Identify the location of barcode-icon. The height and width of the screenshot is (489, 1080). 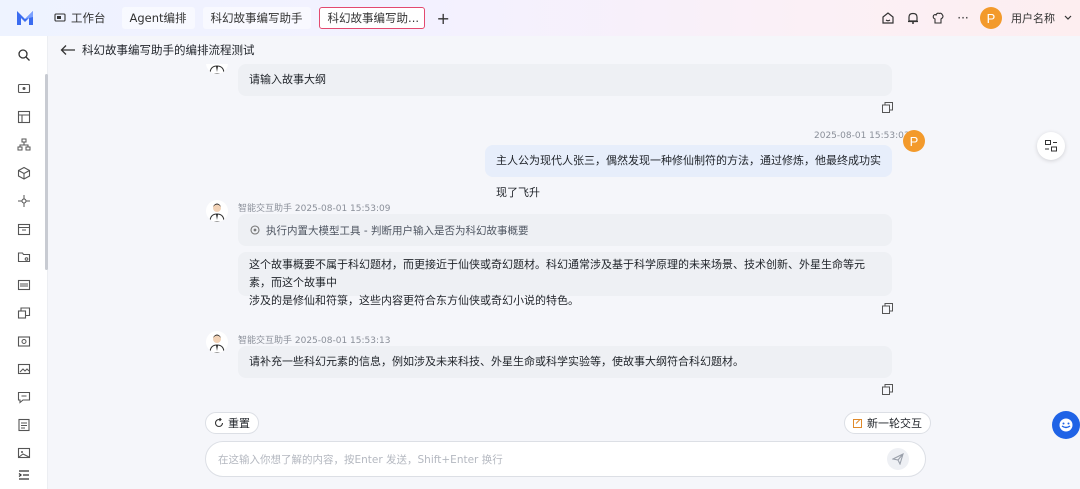
(24, 285).